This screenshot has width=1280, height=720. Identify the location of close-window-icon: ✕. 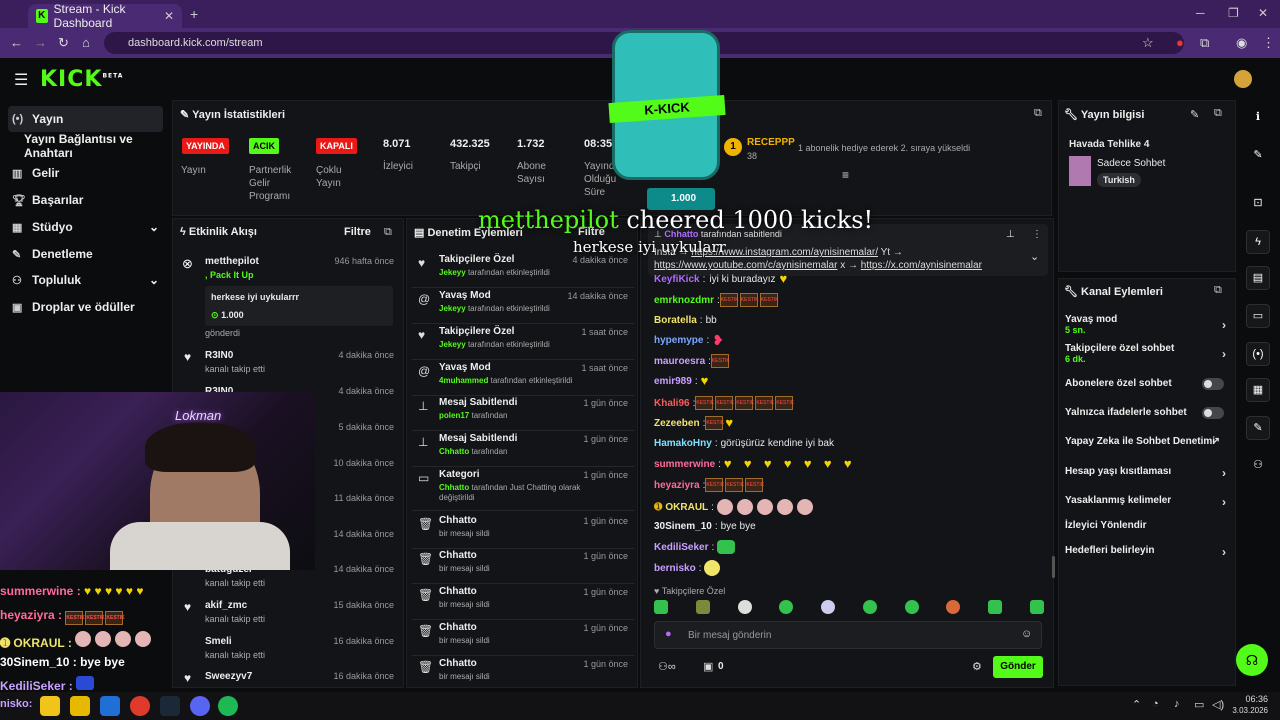
(1263, 13).